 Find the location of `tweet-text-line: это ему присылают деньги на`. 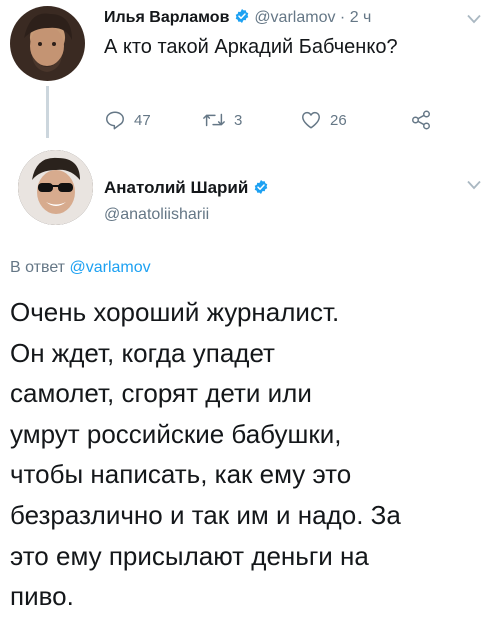

tweet-text-line: это ему присылают деньги на is located at coordinates (189, 555).